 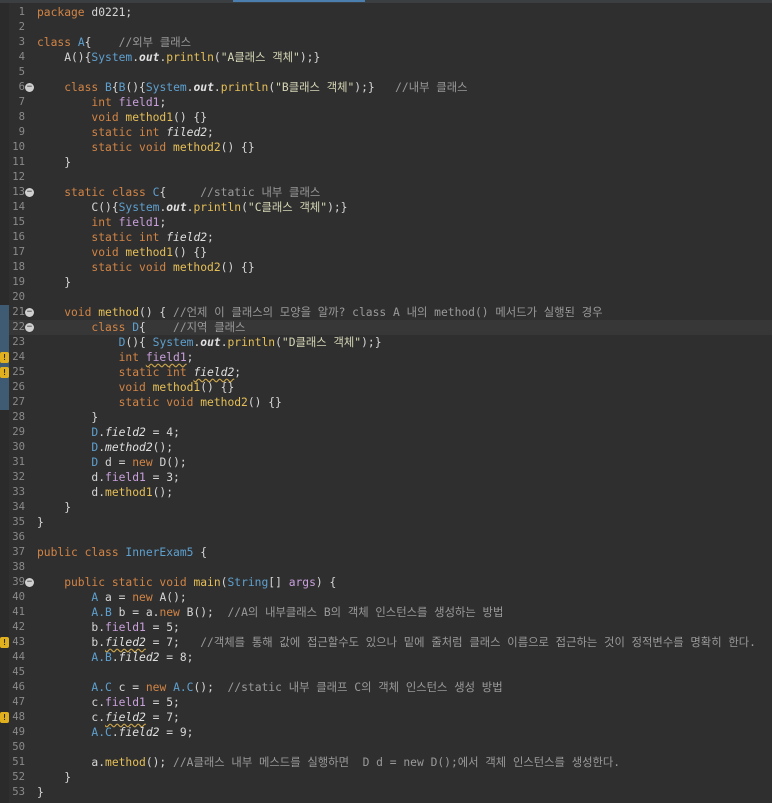 I want to click on code-line: 26 void method1() {}, so click(x=386, y=387).